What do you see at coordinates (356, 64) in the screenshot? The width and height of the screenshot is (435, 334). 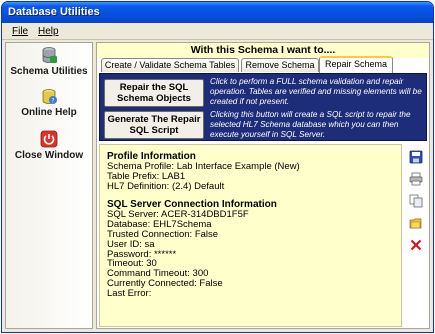 I see `tab-repair-schema: Repair Schema` at bounding box center [356, 64].